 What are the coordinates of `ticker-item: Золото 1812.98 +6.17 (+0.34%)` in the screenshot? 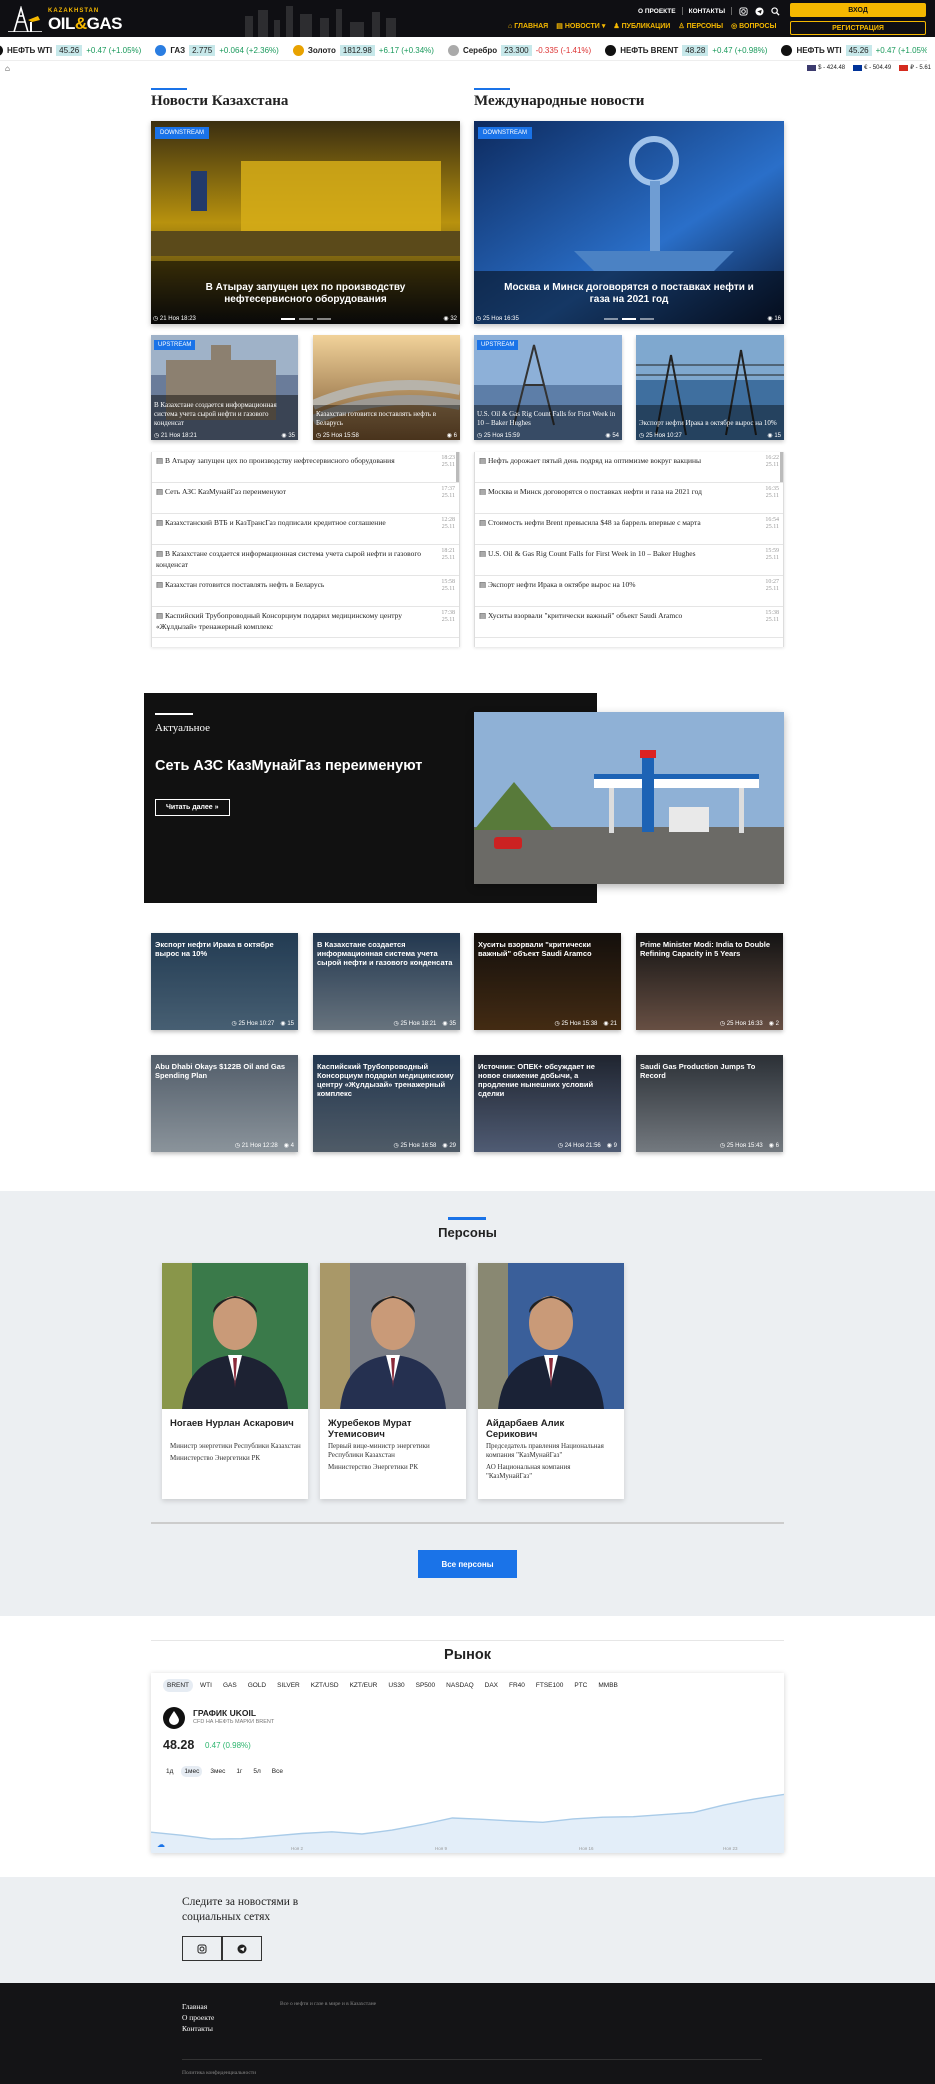 It's located at (363, 50).